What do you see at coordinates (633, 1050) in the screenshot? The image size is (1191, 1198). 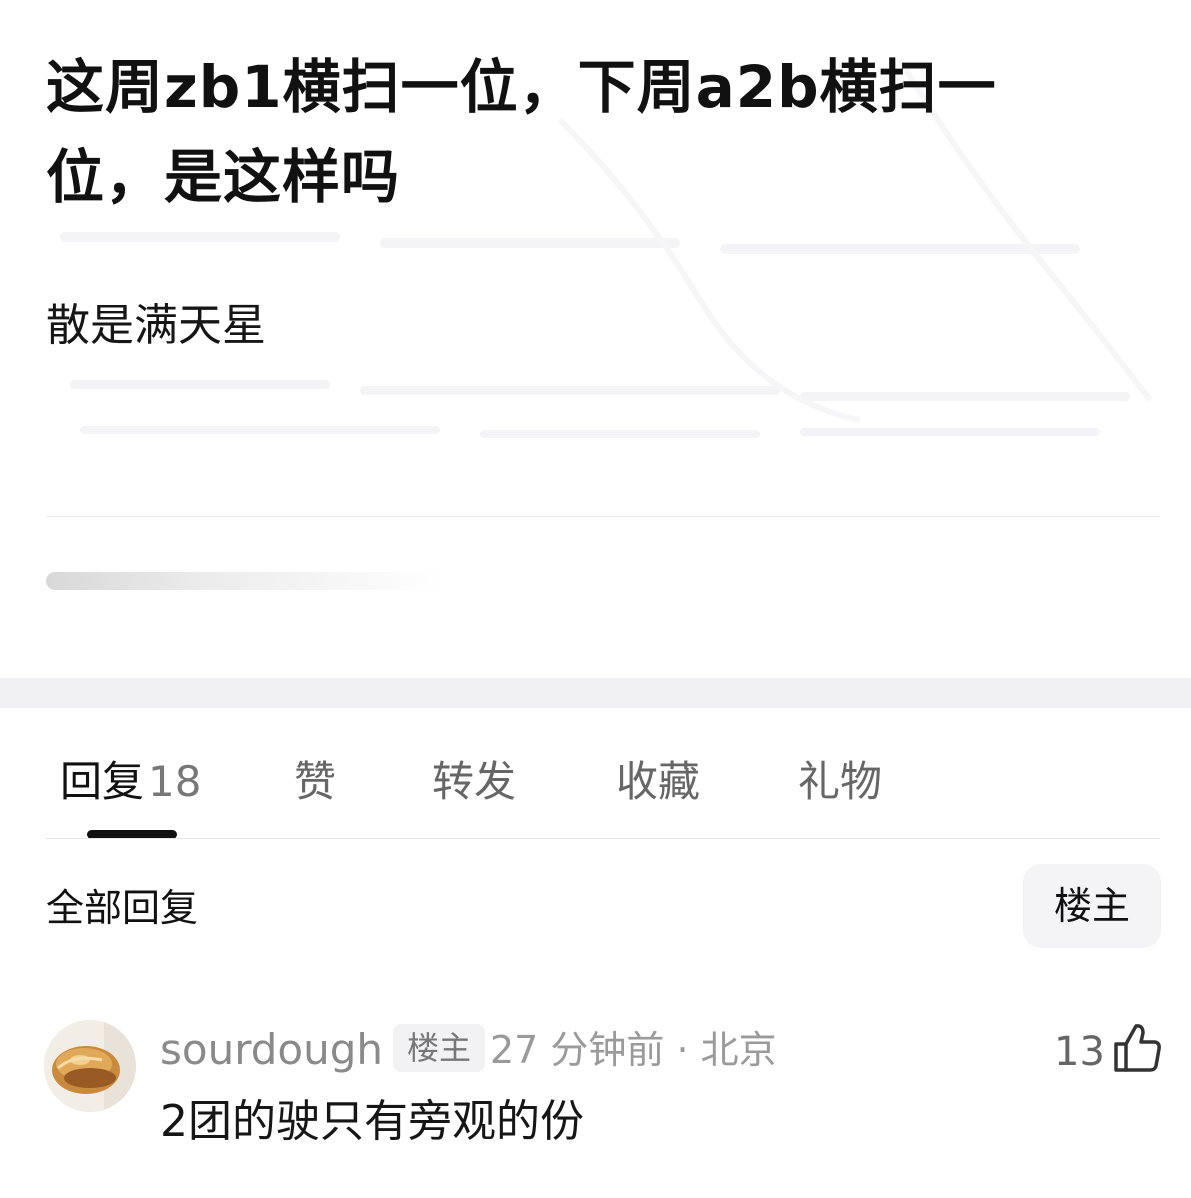 I see `comment-meta: 27 分钟前 · 北京` at bounding box center [633, 1050].